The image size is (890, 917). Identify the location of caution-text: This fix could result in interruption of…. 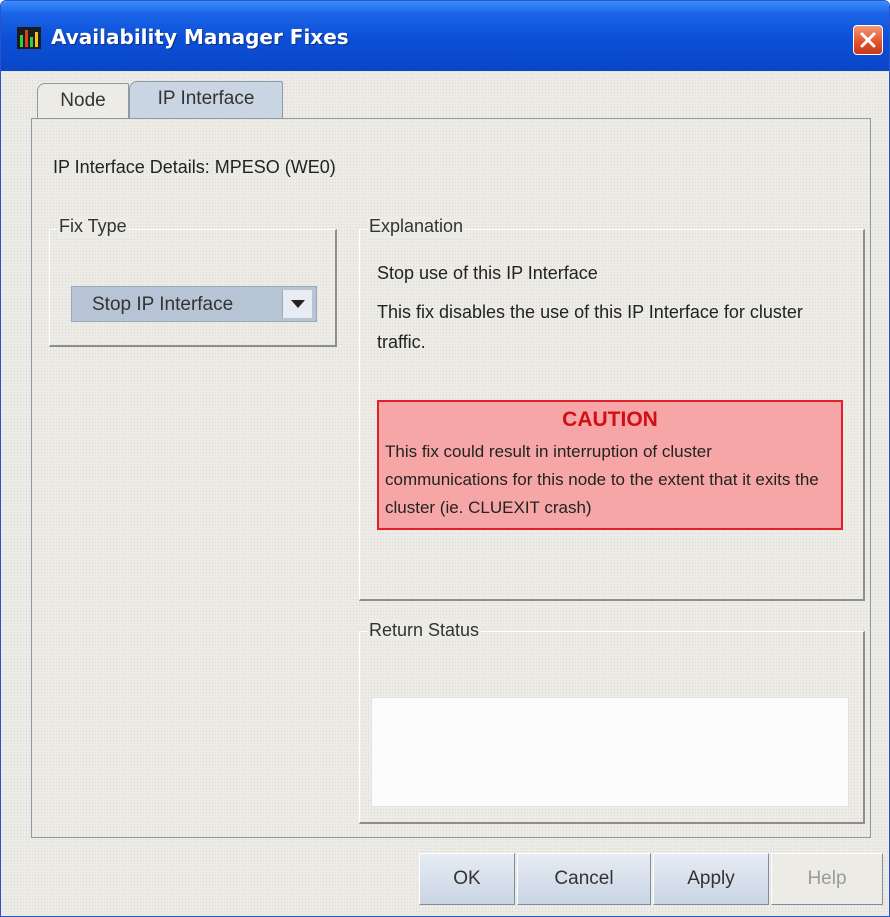
(602, 479).